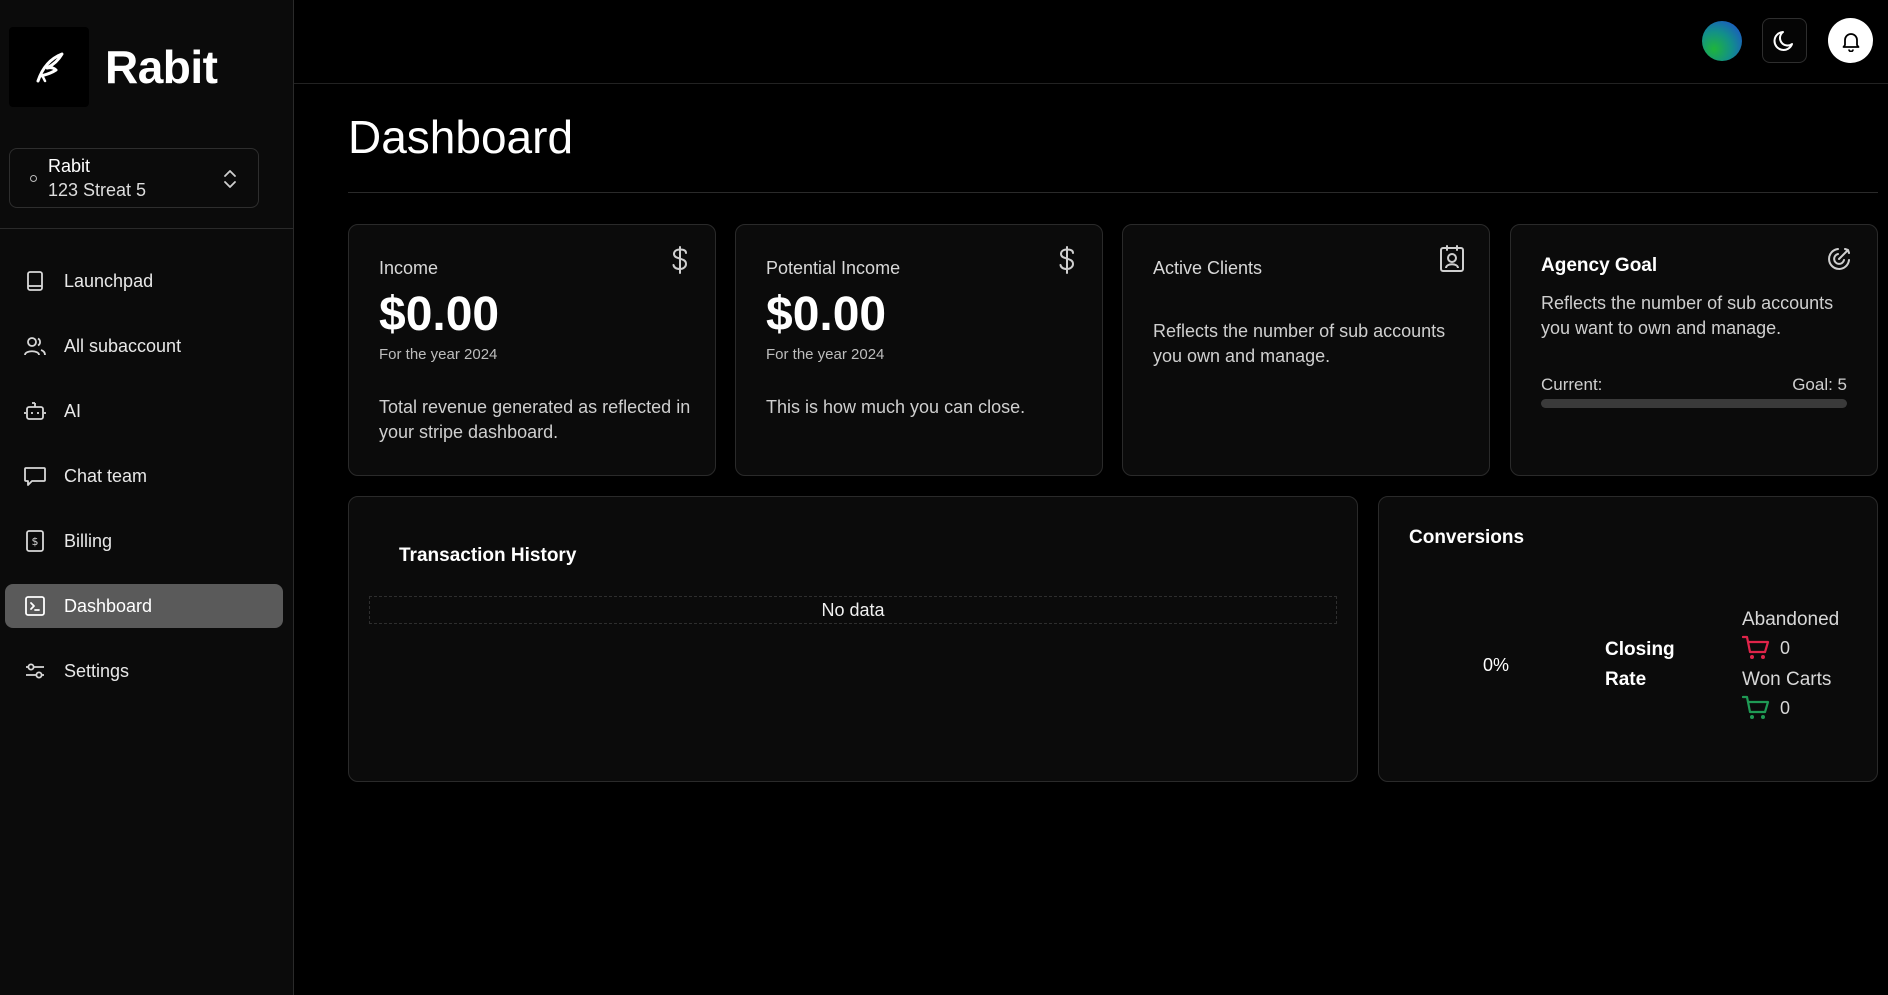 The height and width of the screenshot is (995, 1888). I want to click on potential-income-label: Potential Income, so click(833, 268).